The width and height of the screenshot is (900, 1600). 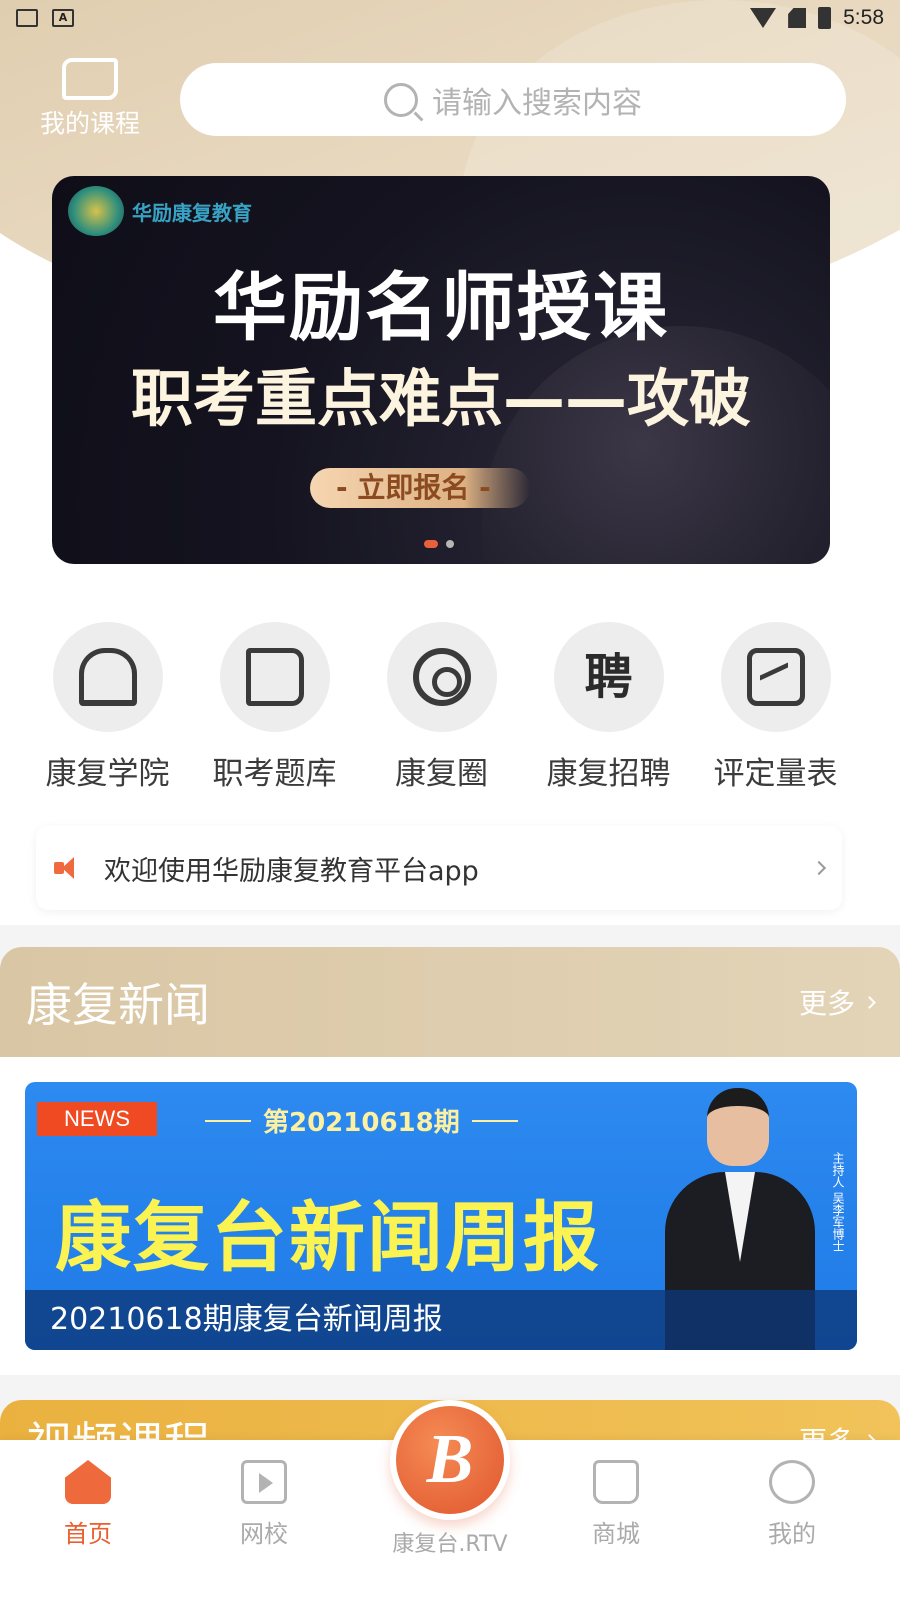 What do you see at coordinates (440, 398) in the screenshot?
I see `banner-headline-2: 职考重点难点——攻破` at bounding box center [440, 398].